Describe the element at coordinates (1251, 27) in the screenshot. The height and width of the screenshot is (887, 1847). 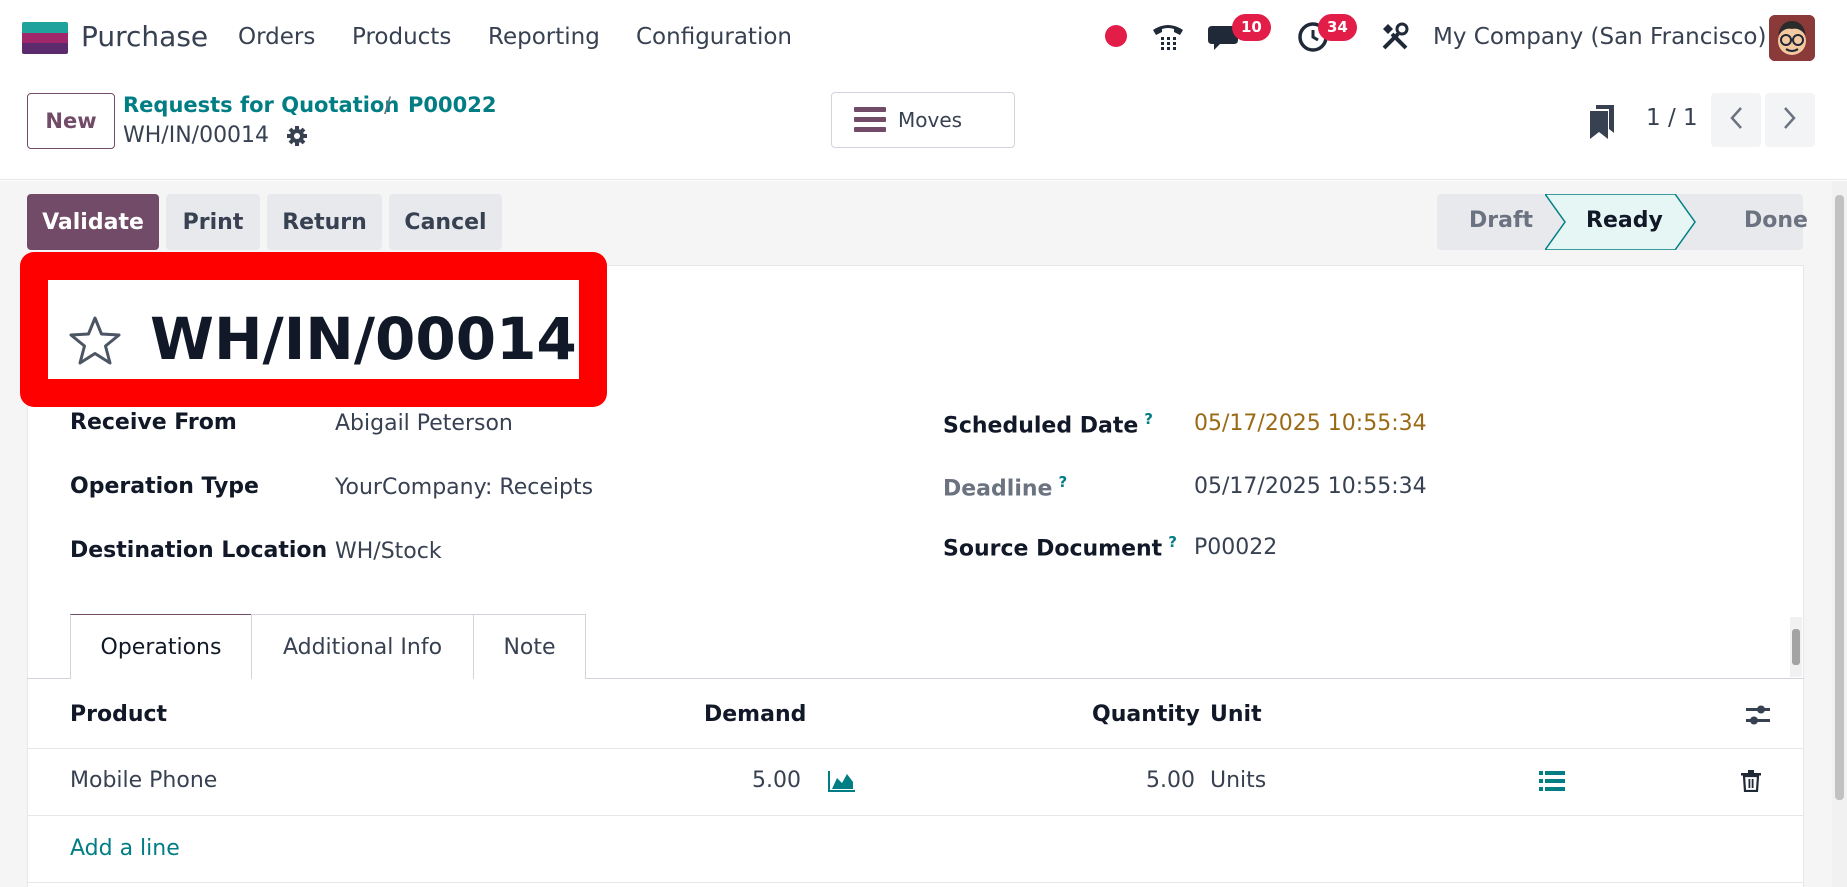
I see `chat-badge: 10` at that location.